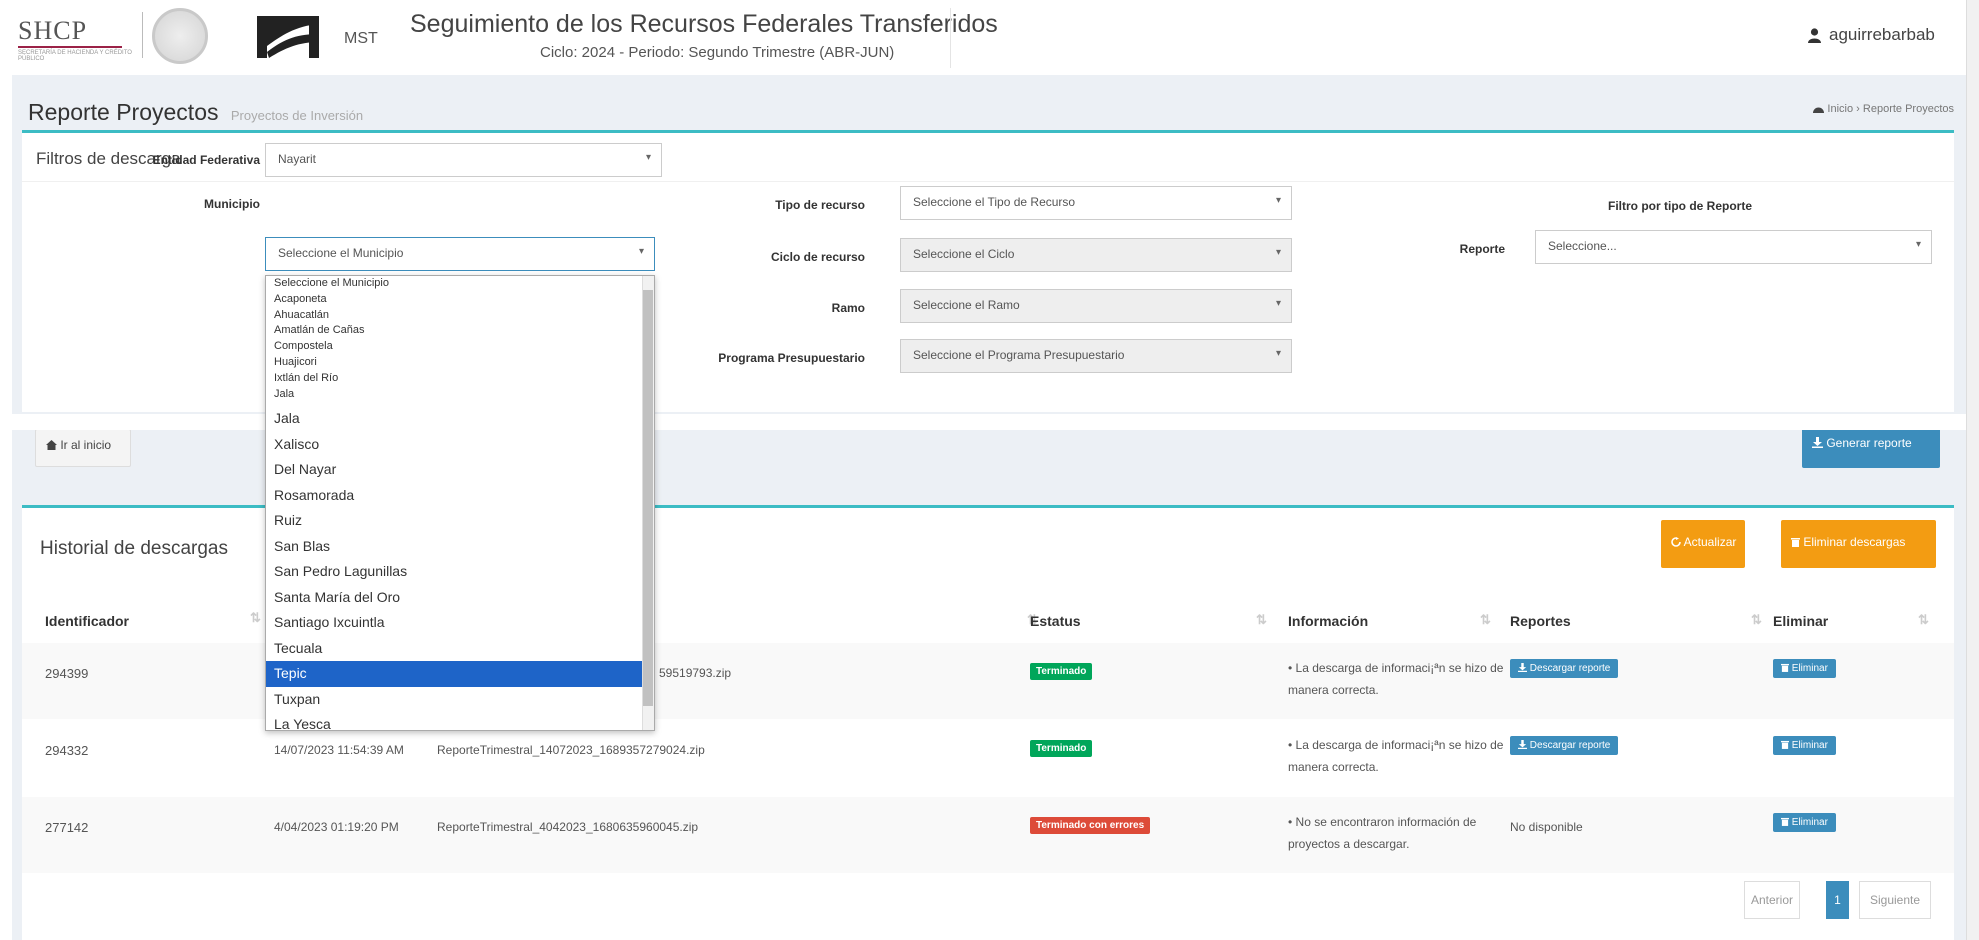 The height and width of the screenshot is (940, 1979). Describe the element at coordinates (1676, 542) in the screenshot. I see `refresh-icon` at that location.